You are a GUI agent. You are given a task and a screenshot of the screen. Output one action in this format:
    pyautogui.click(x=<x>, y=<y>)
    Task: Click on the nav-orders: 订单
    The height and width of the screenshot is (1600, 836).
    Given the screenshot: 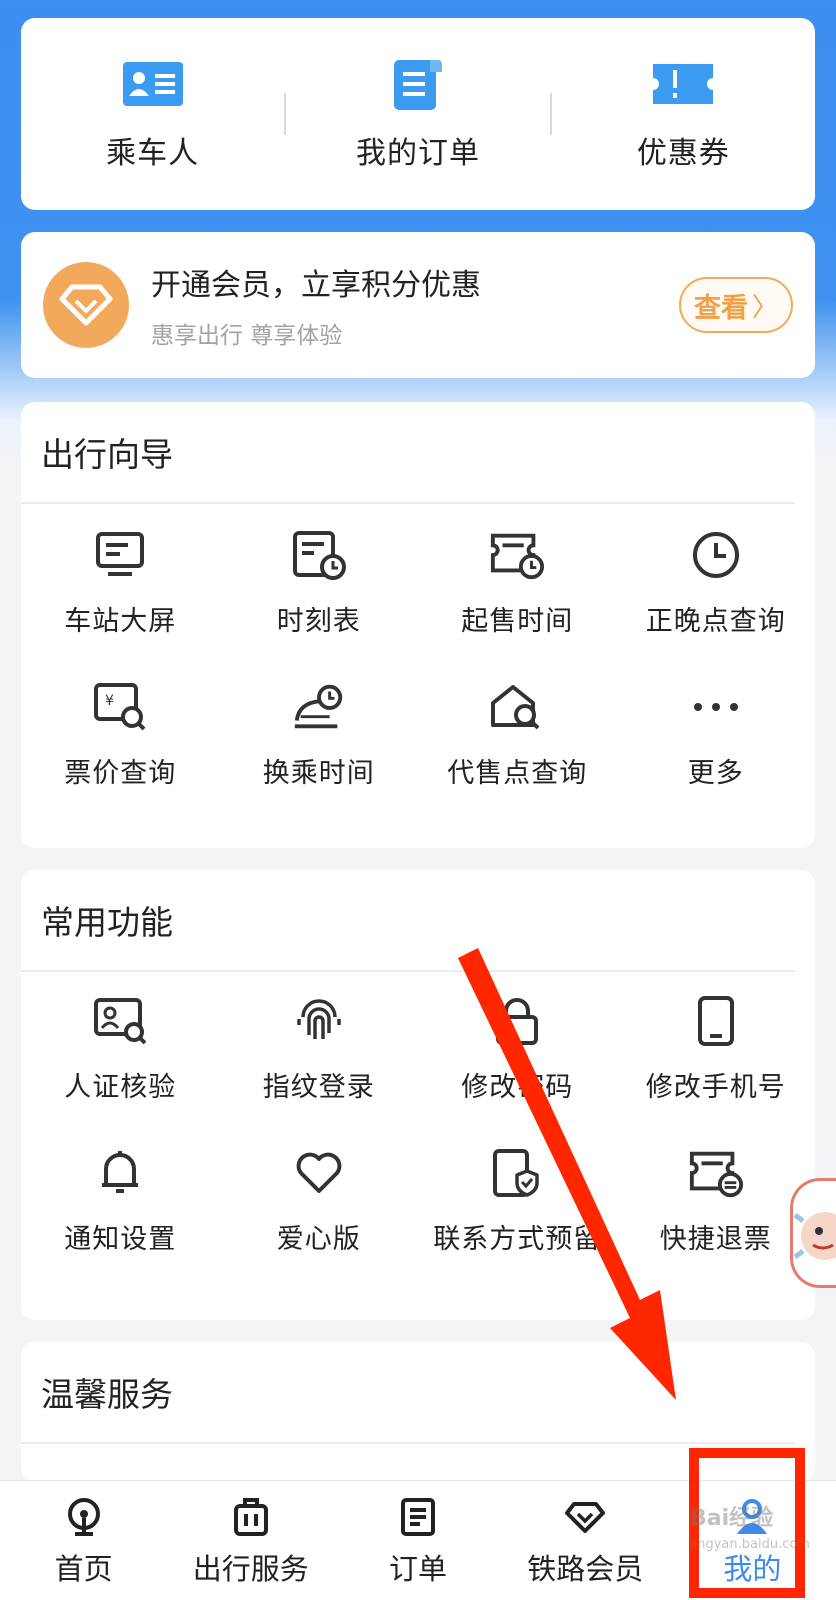 What is the action you would take?
    pyautogui.click(x=417, y=1540)
    